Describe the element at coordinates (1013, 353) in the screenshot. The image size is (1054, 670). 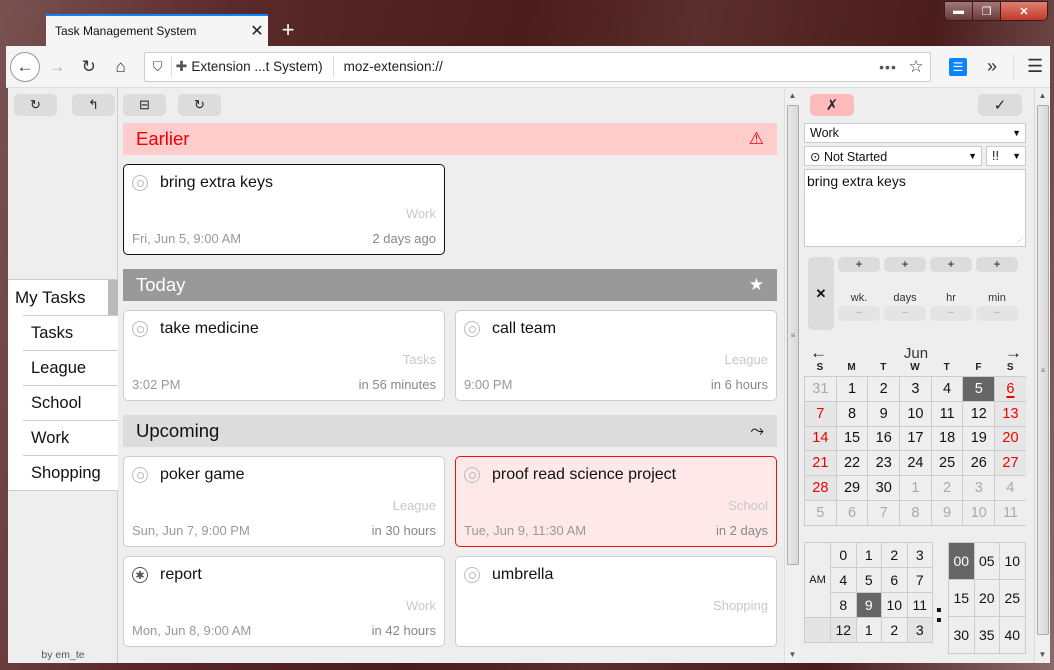
I see `next-month-button: →` at that location.